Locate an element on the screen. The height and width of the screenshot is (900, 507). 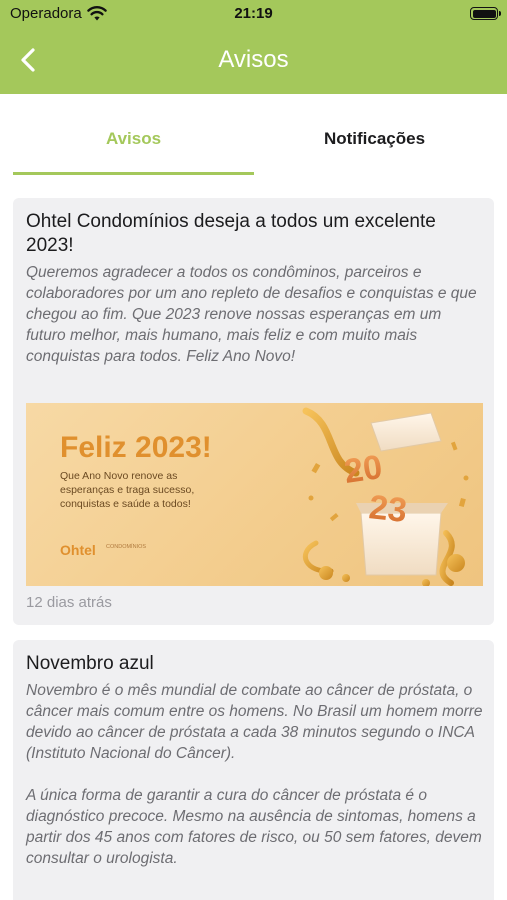
banner-logo: Ohtel is located at coordinates (78, 550).